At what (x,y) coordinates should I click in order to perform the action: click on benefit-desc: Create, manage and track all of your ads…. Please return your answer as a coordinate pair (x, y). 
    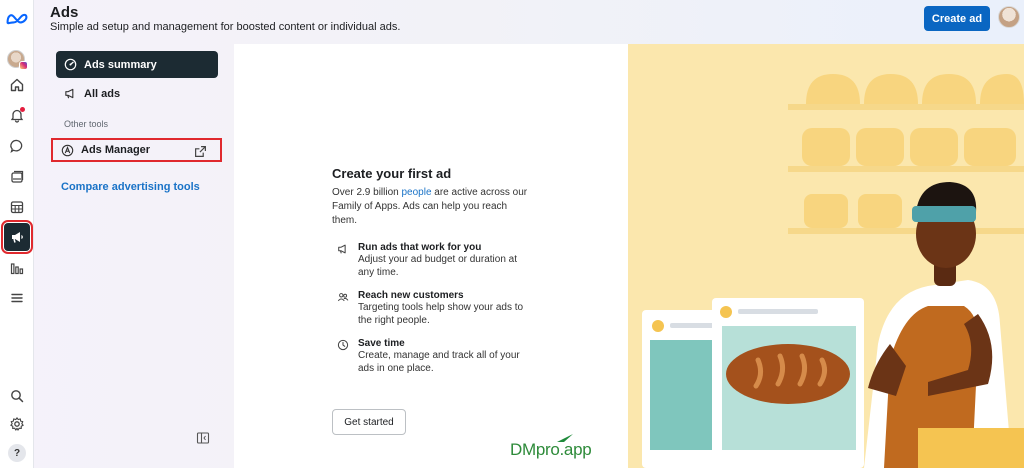
    Looking at the image, I should click on (439, 362).